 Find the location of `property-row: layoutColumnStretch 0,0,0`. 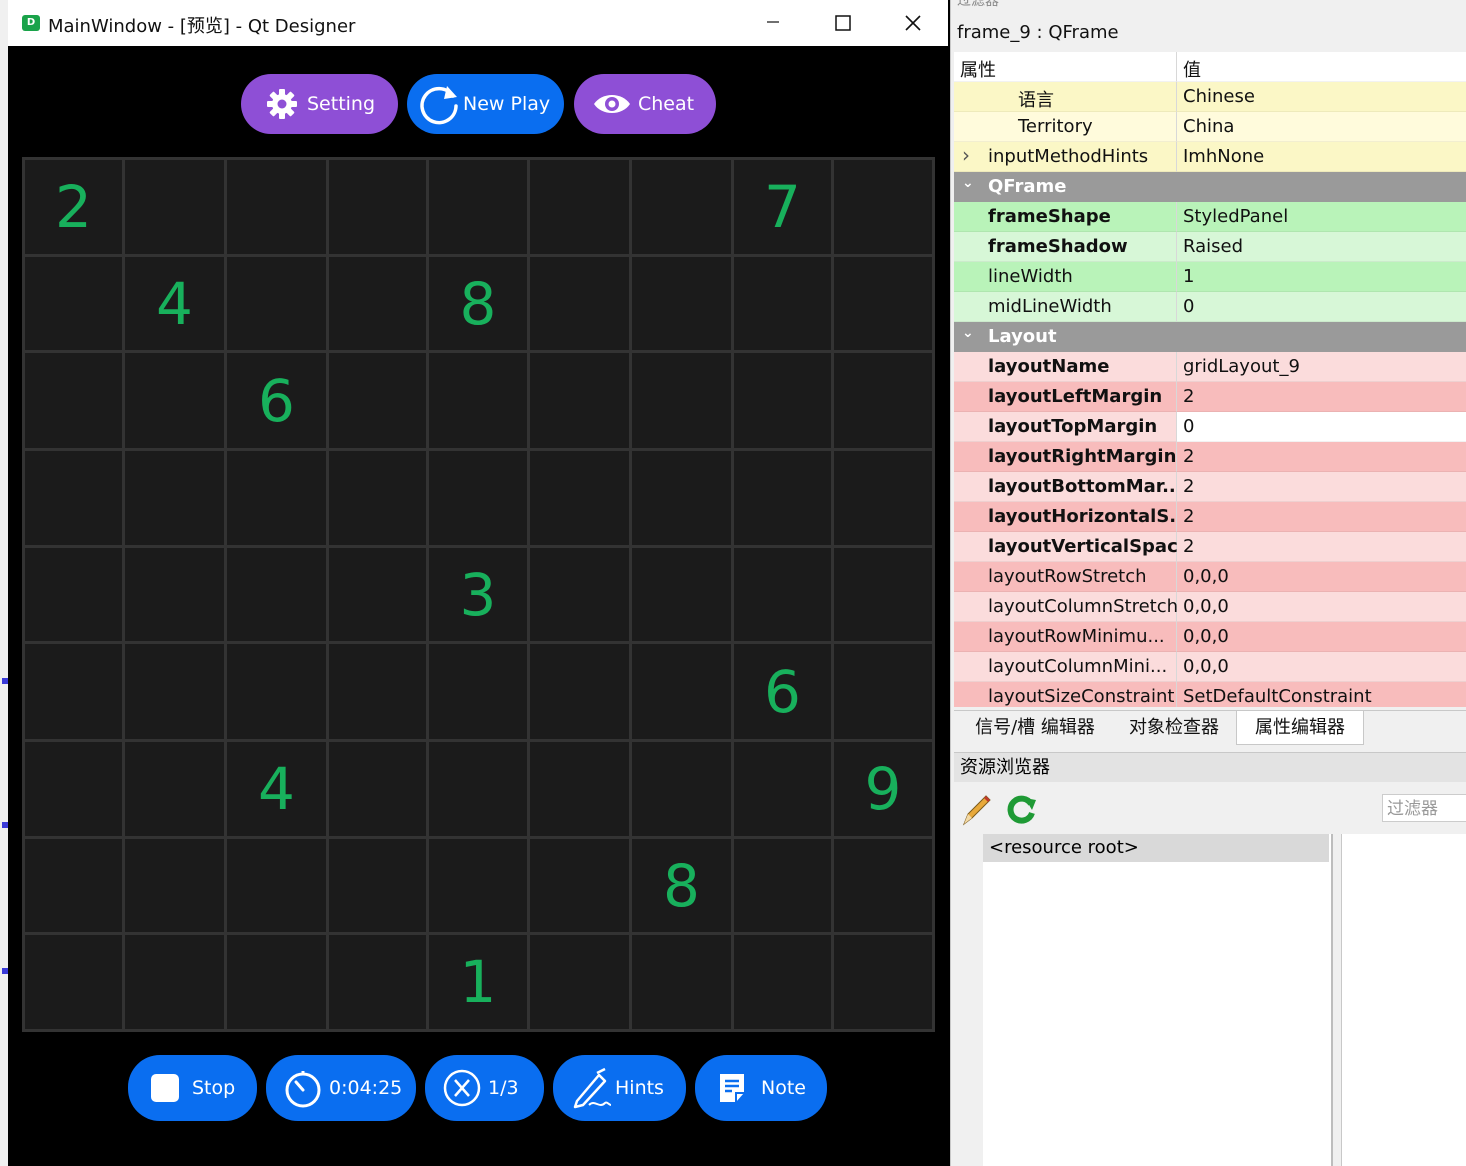

property-row: layoutColumnStretch 0,0,0 is located at coordinates (1210, 607).